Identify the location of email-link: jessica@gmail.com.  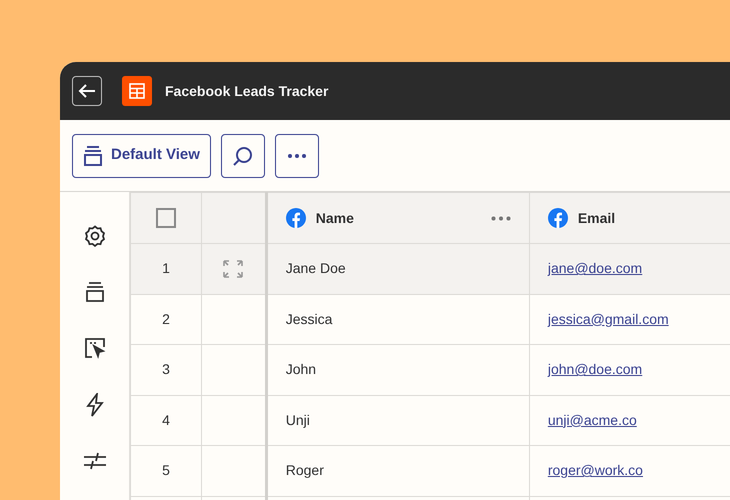
(608, 318).